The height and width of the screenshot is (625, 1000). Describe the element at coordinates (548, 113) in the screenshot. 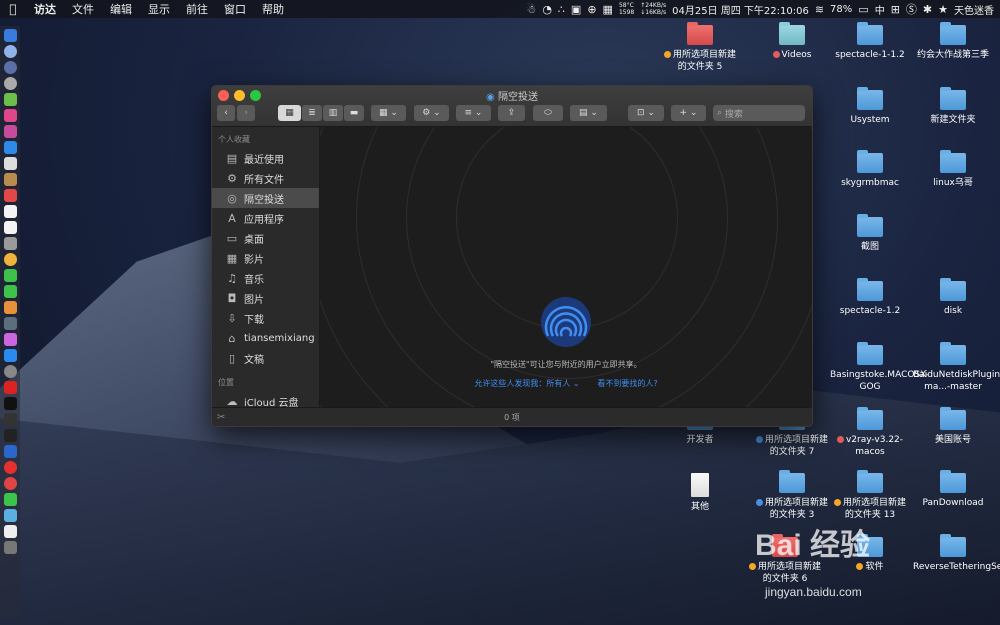

I see `tags-button: ⬭` at that location.